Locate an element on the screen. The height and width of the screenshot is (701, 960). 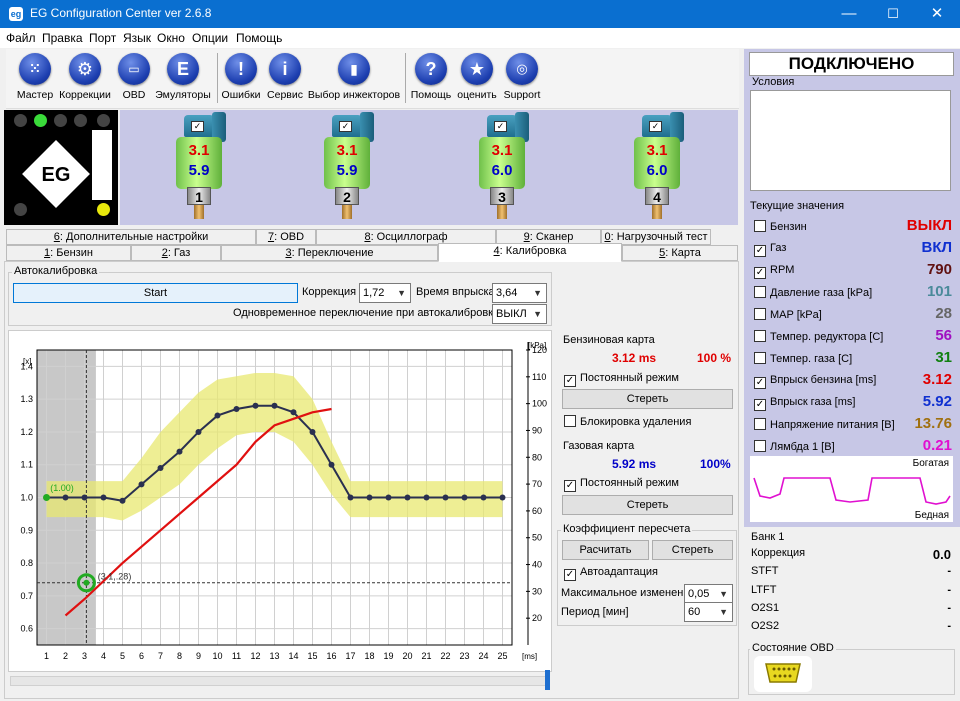
tab-label: : Переключение is located at coordinates (332, 253).